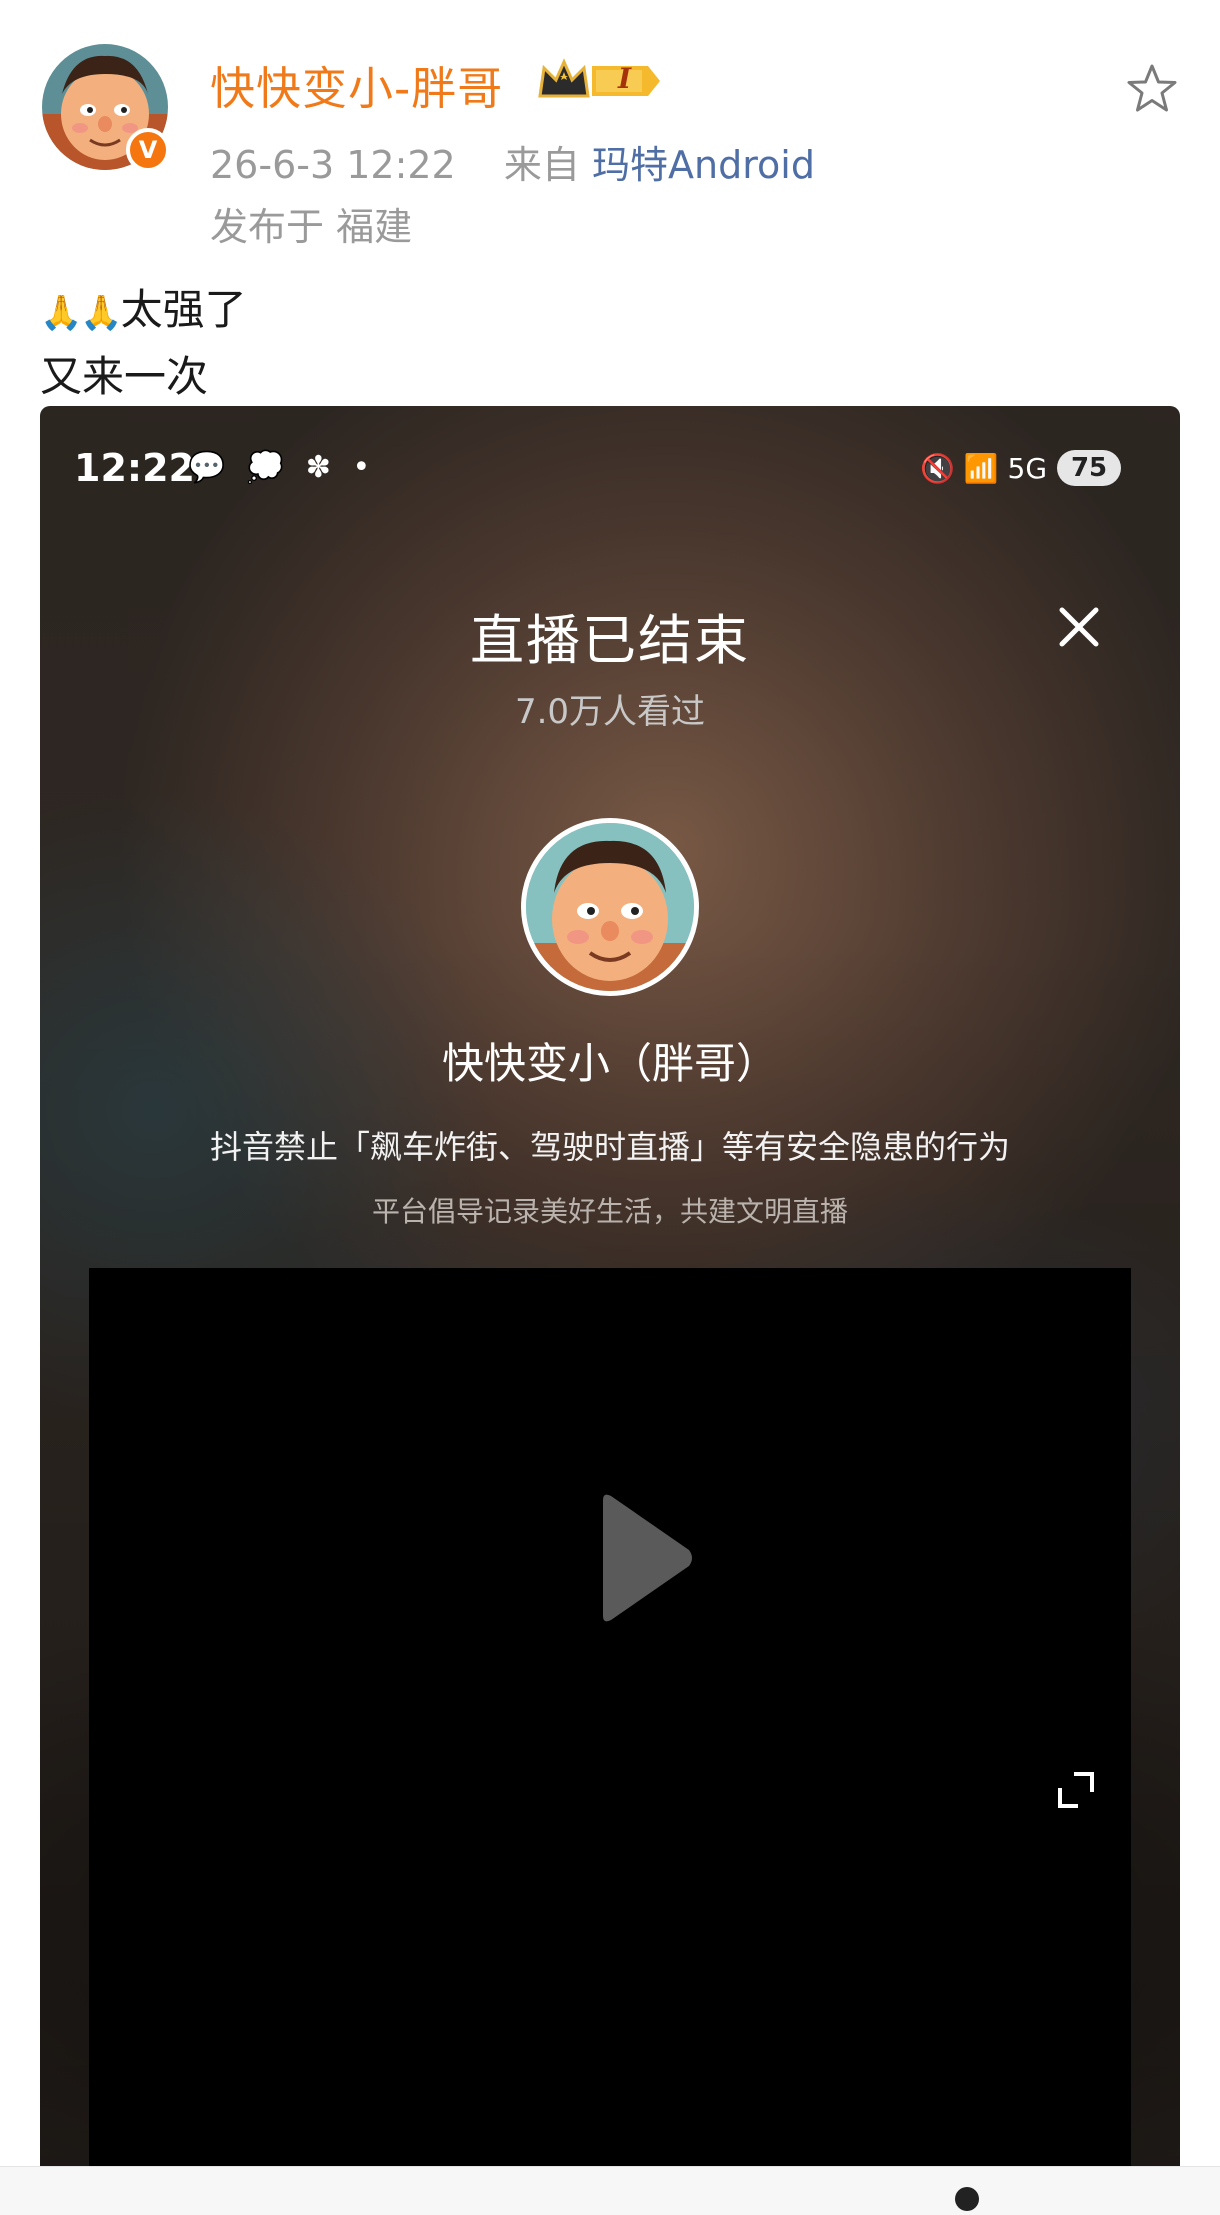 The width and height of the screenshot is (1220, 2215). What do you see at coordinates (1079, 627) in the screenshot?
I see `close-icon` at bounding box center [1079, 627].